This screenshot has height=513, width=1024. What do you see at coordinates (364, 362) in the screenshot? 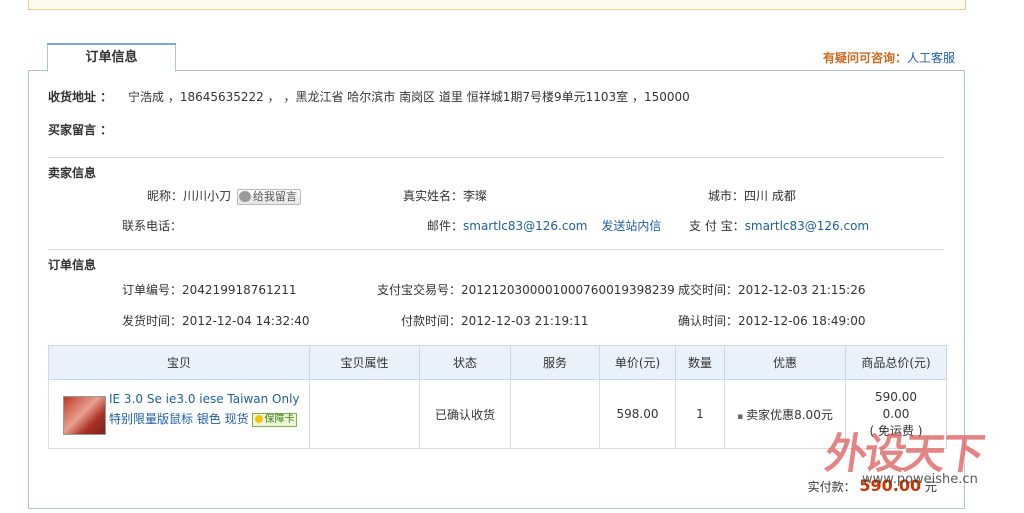
I see `col-header-attributes: 宝贝属性` at bounding box center [364, 362].